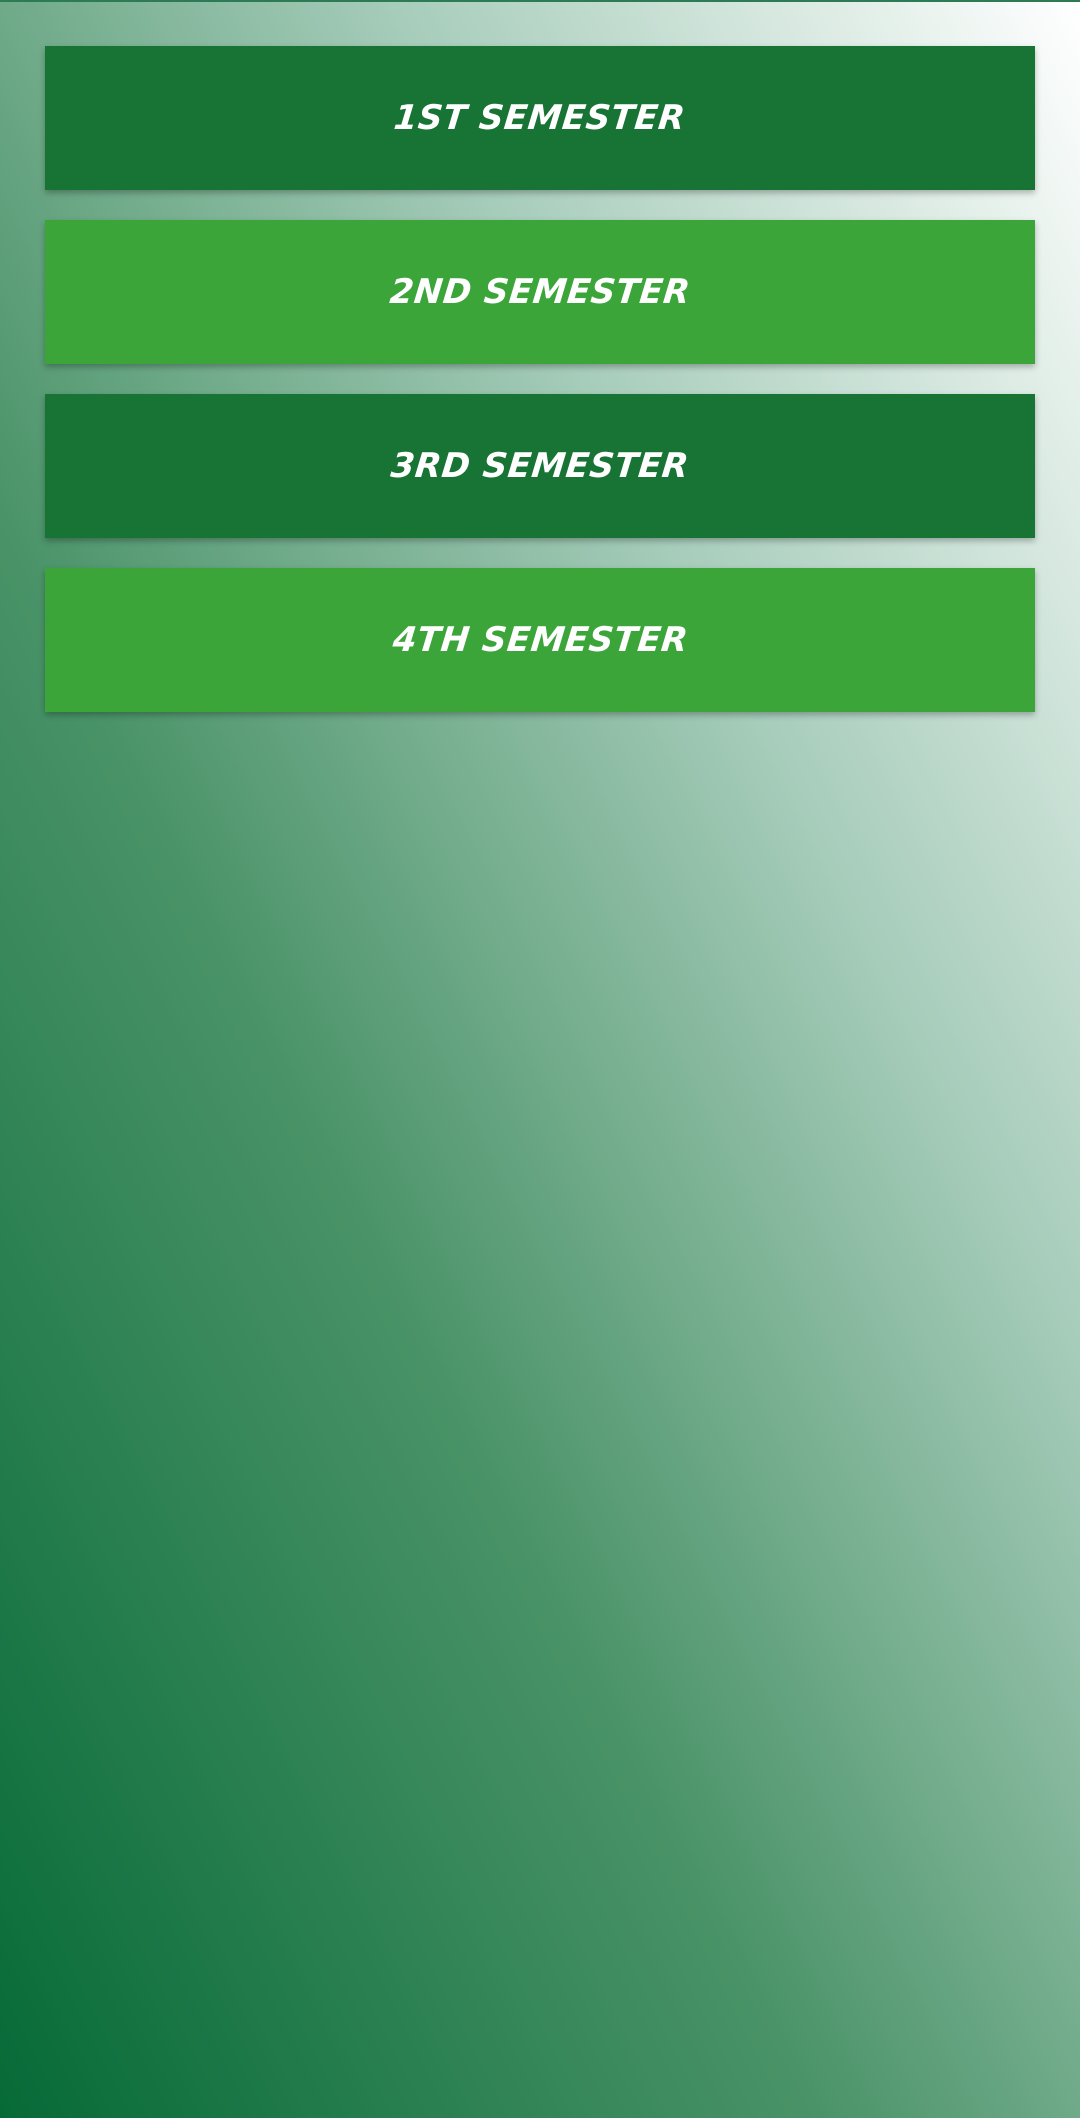 The height and width of the screenshot is (2118, 1080). I want to click on semester-1-button: 1ST SEMESTER, so click(540, 118).